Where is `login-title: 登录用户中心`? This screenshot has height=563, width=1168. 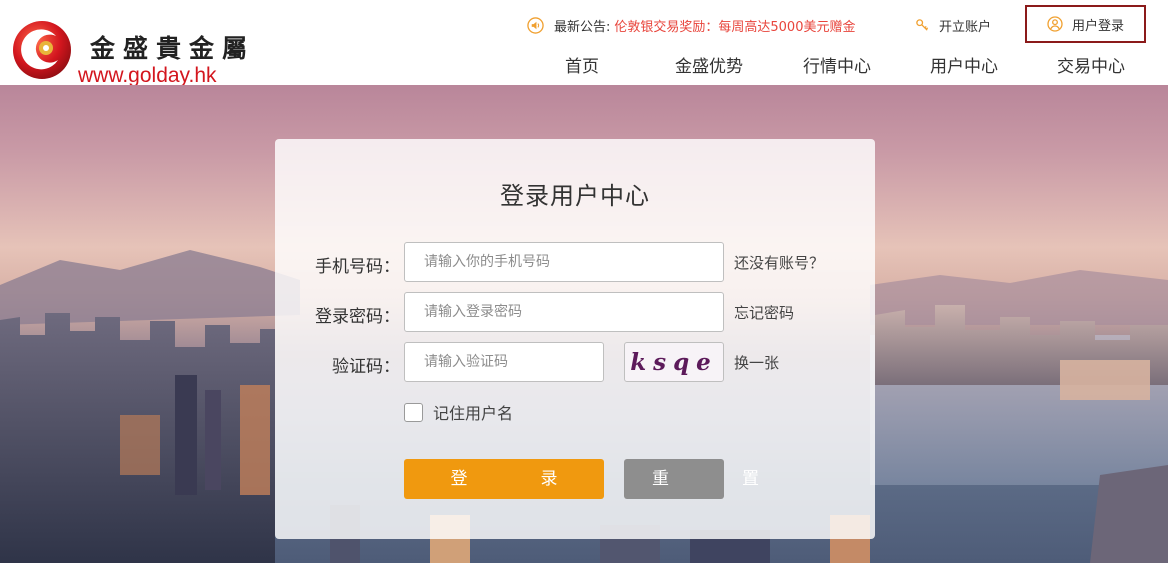 login-title: 登录用户中心 is located at coordinates (575, 196).